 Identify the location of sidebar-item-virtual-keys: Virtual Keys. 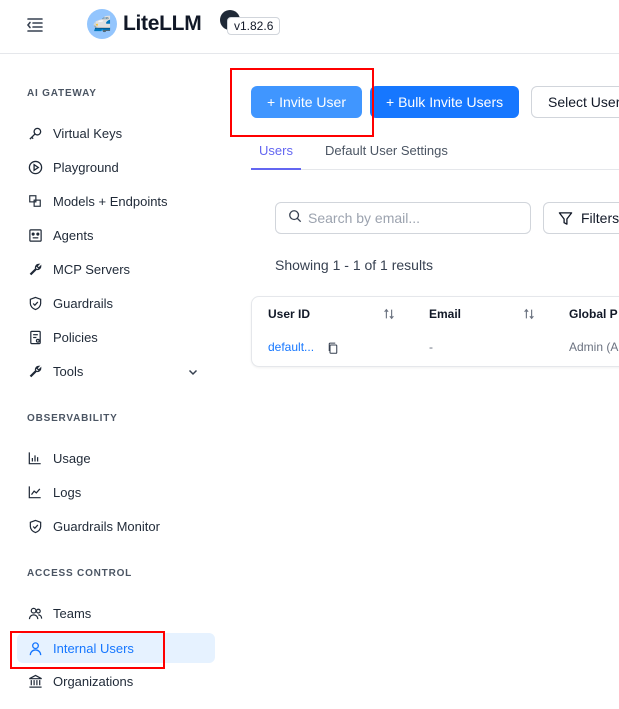
(116, 133).